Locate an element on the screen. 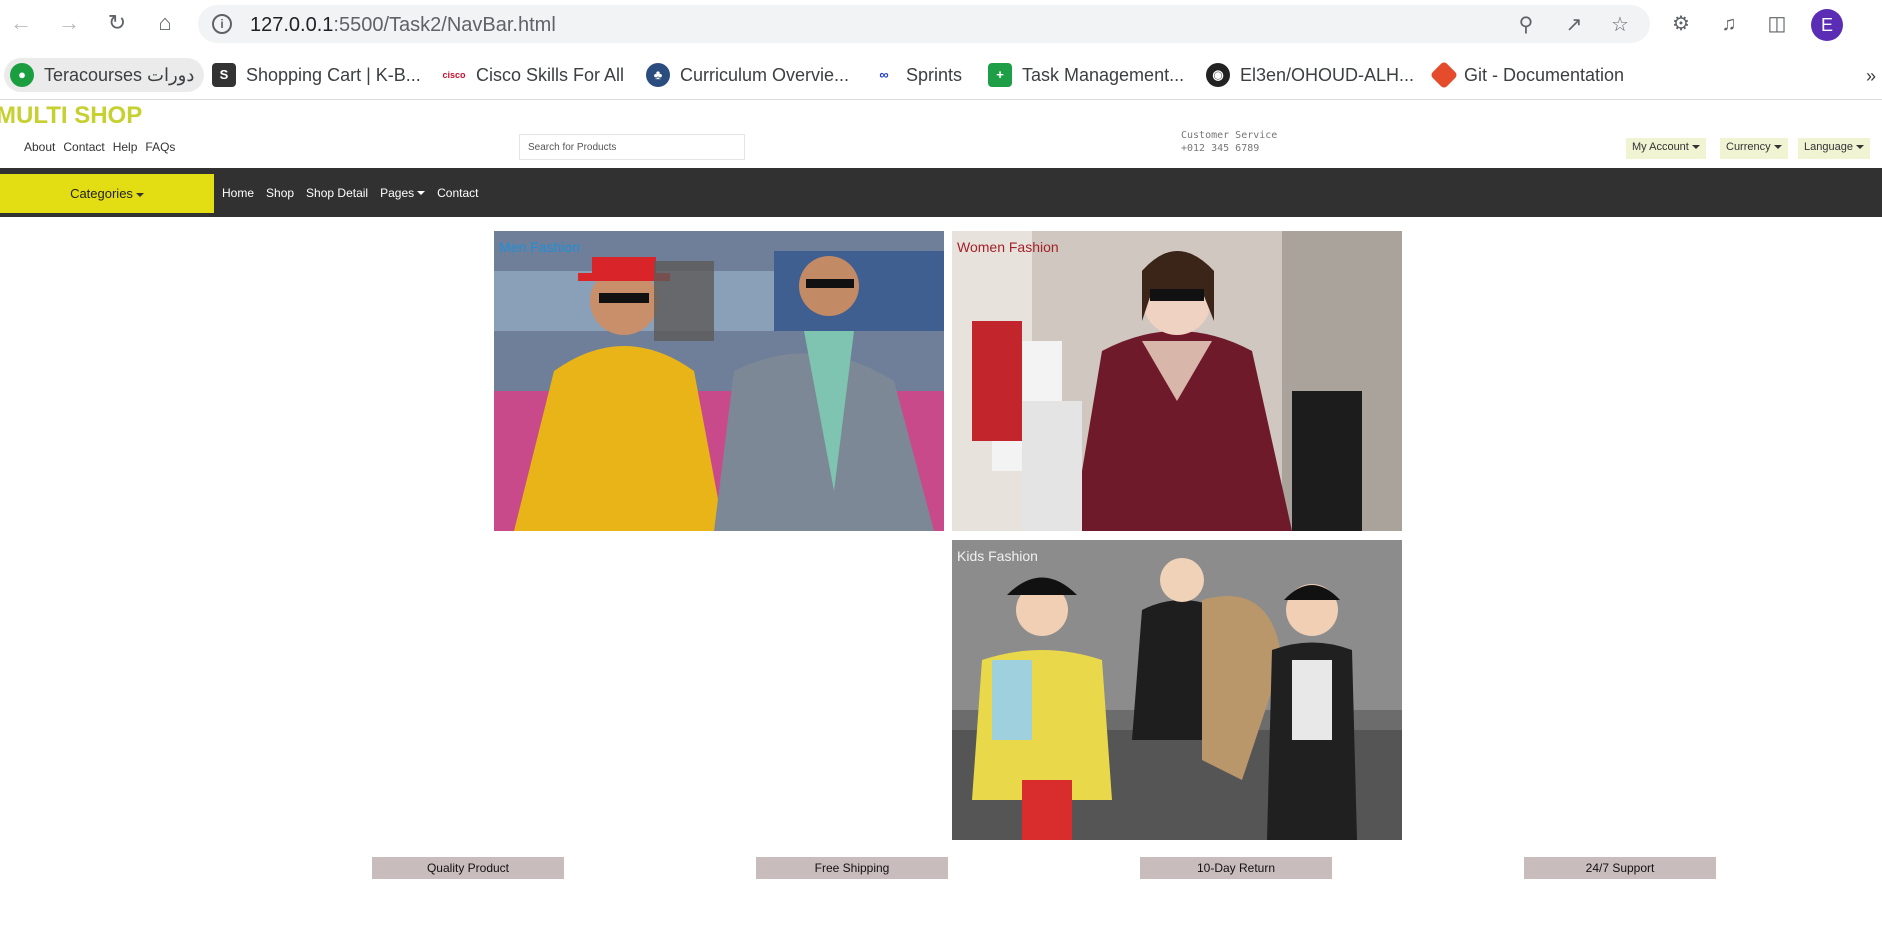 The width and height of the screenshot is (1882, 931). my-account-dropdown: My Account is located at coordinates (1666, 148).